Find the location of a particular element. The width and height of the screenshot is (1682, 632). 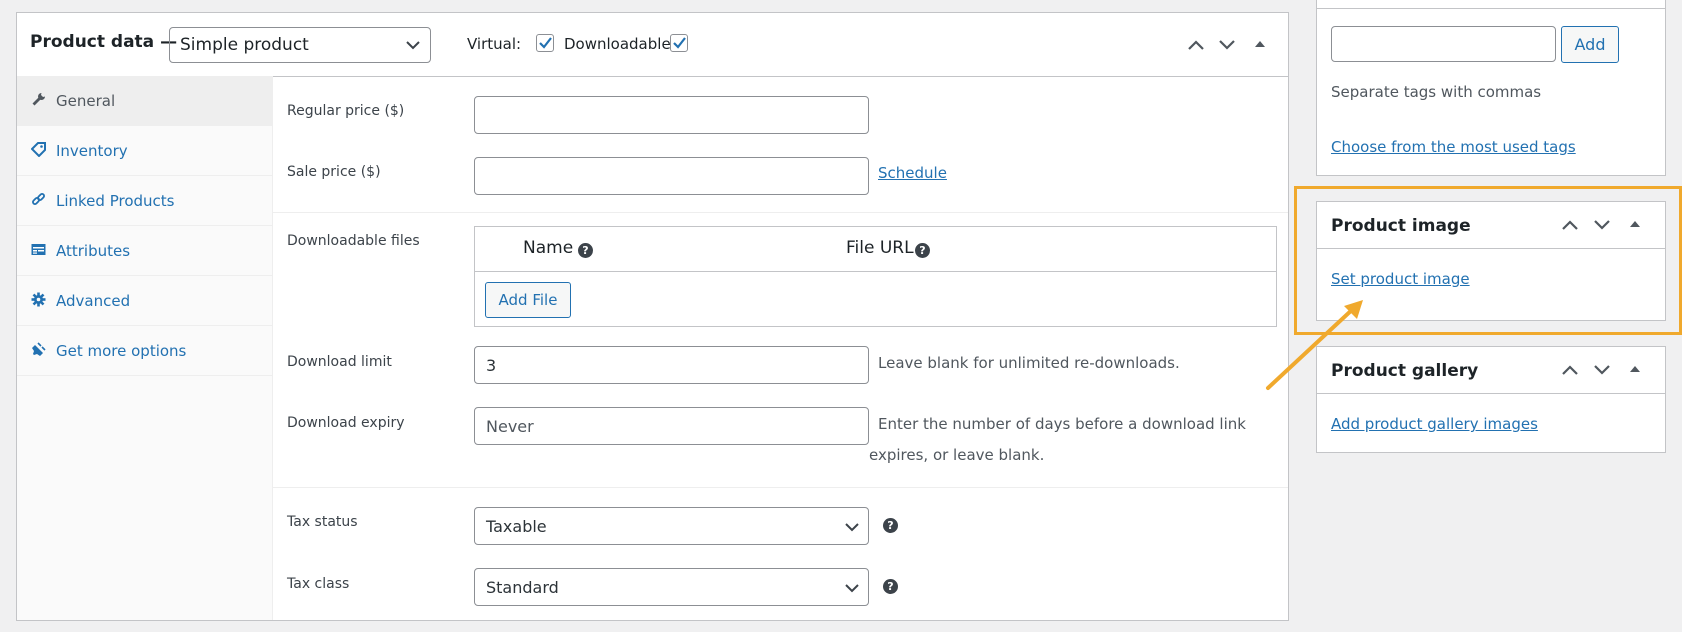

files-col-name: Name is located at coordinates (548, 248).